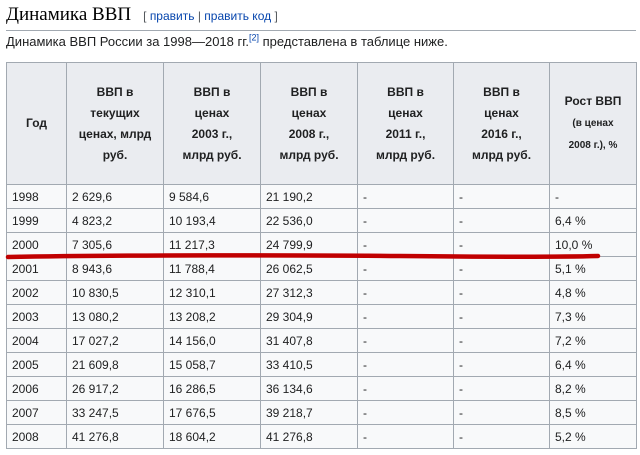 The height and width of the screenshot is (455, 640). Describe the element at coordinates (212, 220) in the screenshot. I see `table-cell: 10 193,4` at that location.